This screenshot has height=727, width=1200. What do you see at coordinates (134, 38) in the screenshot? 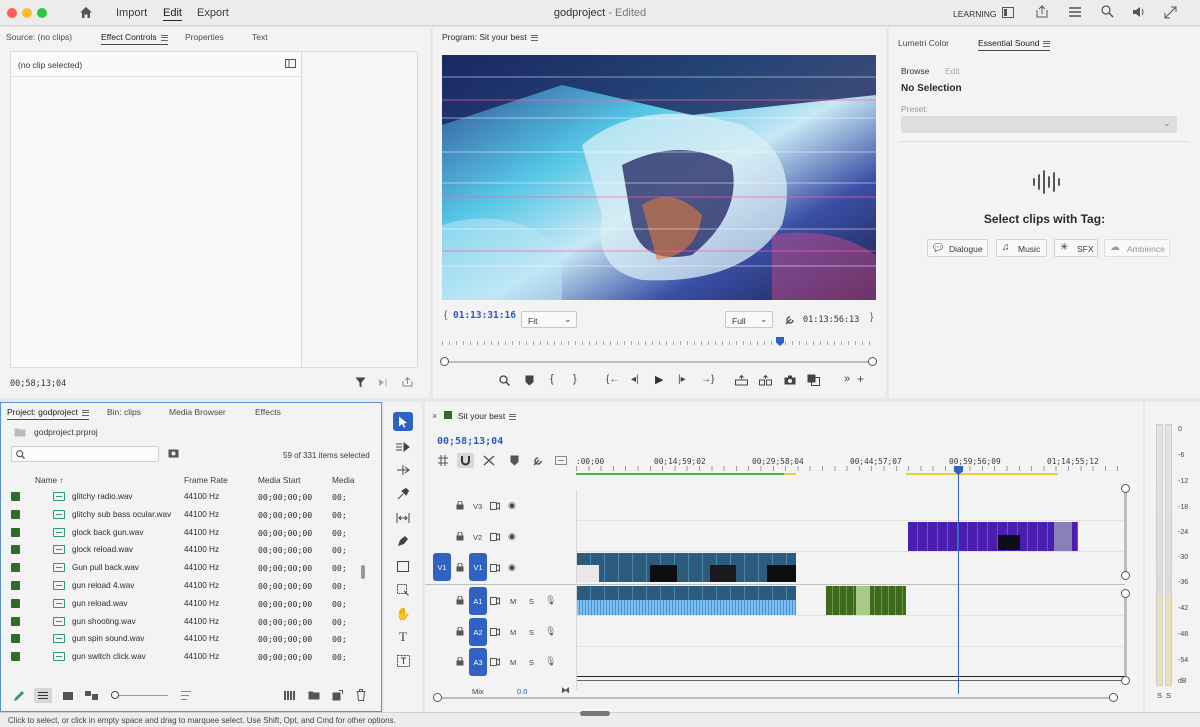
I see `tab-effect-controls: Effect Controls` at bounding box center [134, 38].